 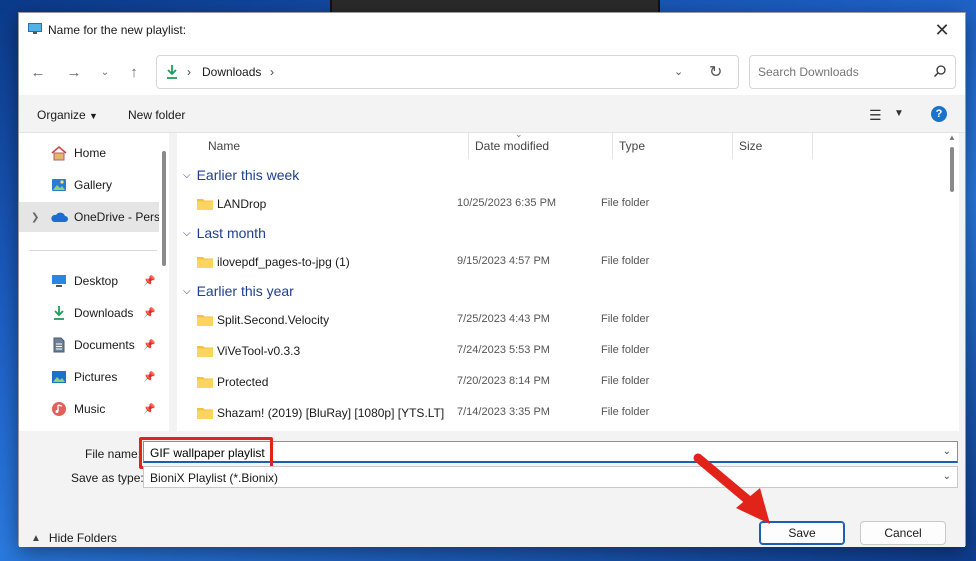 I want to click on column-header-size: Size, so click(x=773, y=146).